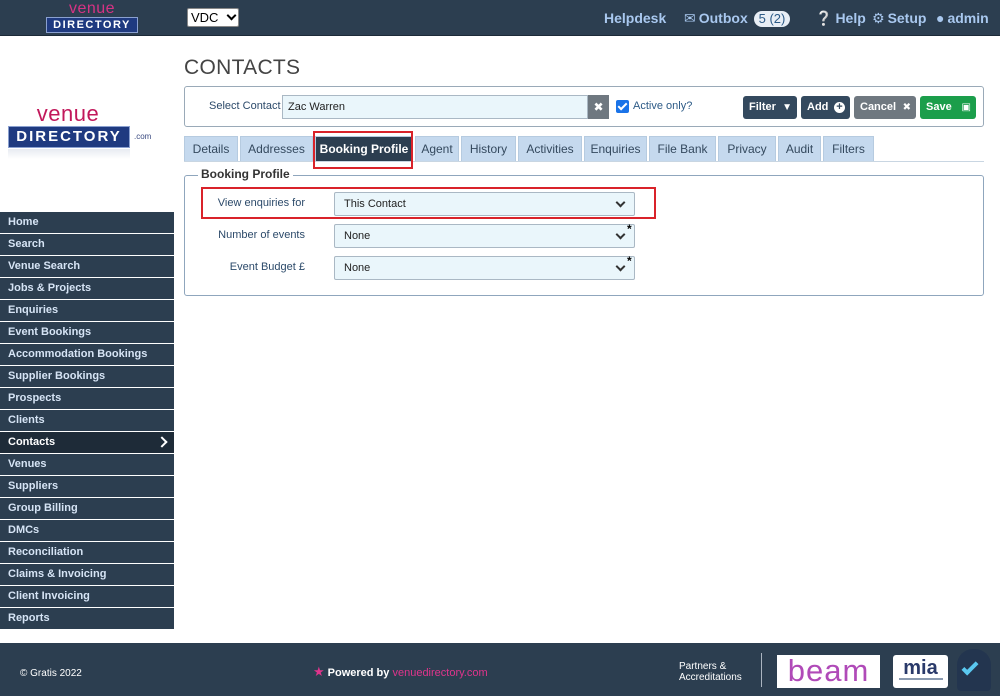 This screenshot has height=696, width=1003. I want to click on database-select-value: VDC, so click(205, 17).